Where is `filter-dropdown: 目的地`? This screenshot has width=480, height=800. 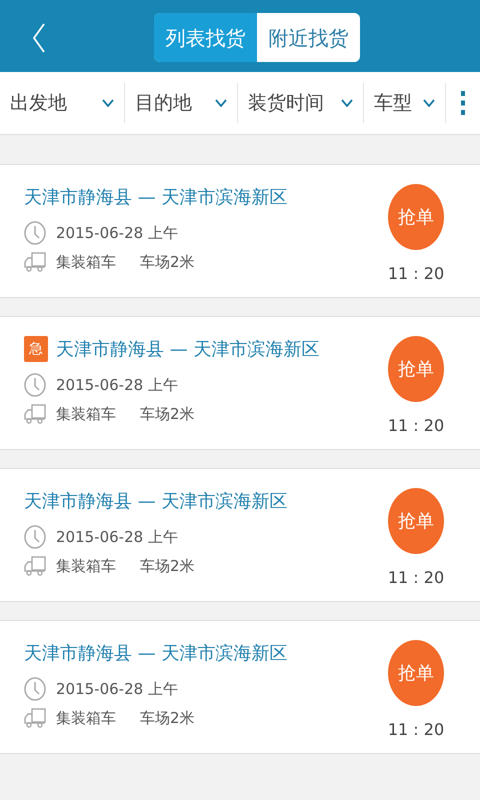
filter-dropdown: 目的地 is located at coordinates (181, 103).